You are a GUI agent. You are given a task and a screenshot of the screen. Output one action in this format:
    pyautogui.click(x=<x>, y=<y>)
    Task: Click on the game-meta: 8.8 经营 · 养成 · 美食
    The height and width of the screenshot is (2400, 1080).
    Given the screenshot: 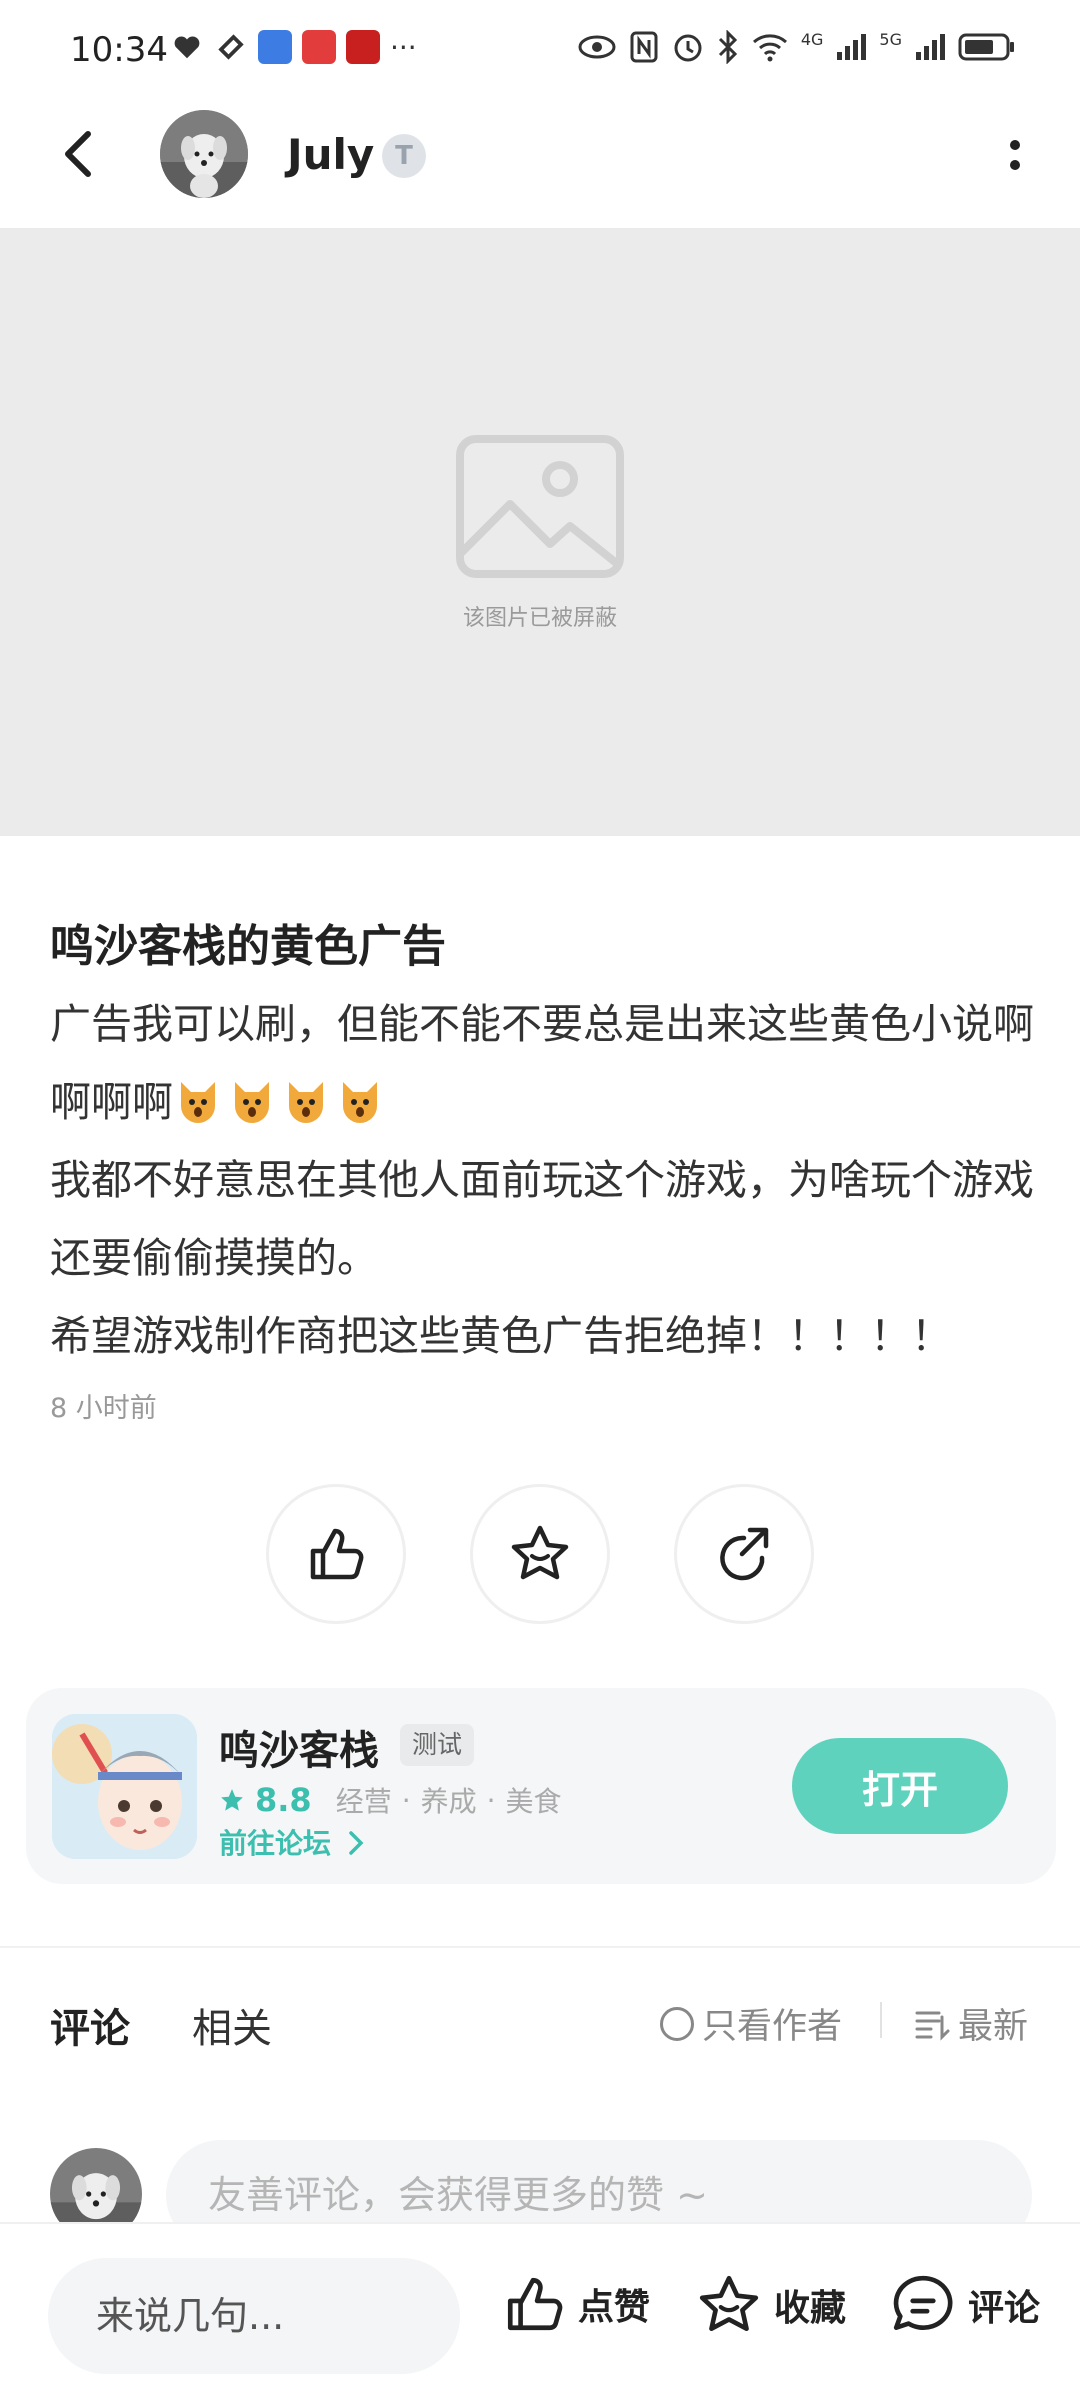 What is the action you would take?
    pyautogui.click(x=390, y=1800)
    